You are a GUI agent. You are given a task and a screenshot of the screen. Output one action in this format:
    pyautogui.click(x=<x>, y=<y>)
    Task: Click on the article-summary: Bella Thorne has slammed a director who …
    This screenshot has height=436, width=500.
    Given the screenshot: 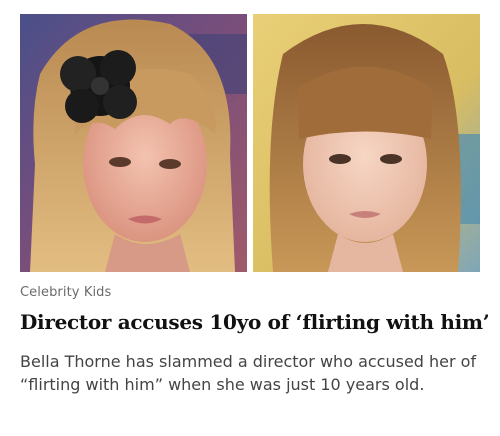 What is the action you would take?
    pyautogui.click(x=248, y=373)
    